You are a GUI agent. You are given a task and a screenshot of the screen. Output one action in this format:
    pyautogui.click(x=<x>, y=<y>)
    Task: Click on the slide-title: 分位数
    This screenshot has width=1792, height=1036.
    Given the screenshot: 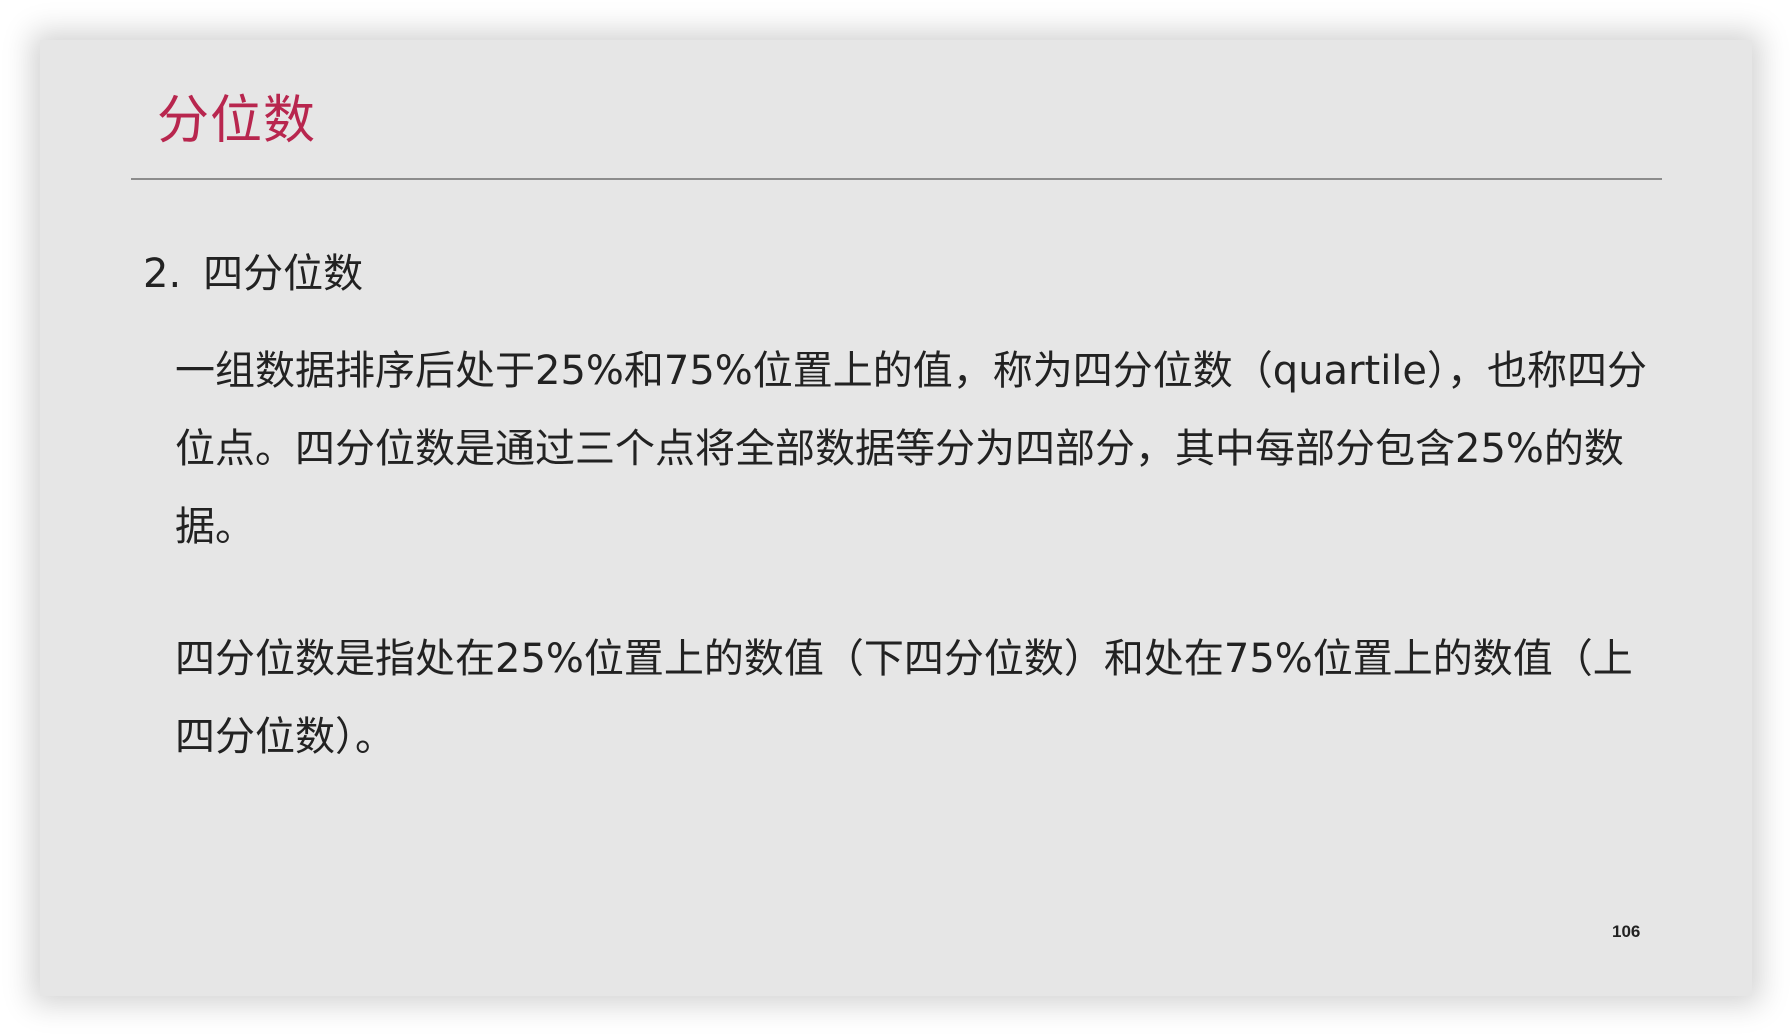 What is the action you would take?
    pyautogui.click(x=237, y=121)
    